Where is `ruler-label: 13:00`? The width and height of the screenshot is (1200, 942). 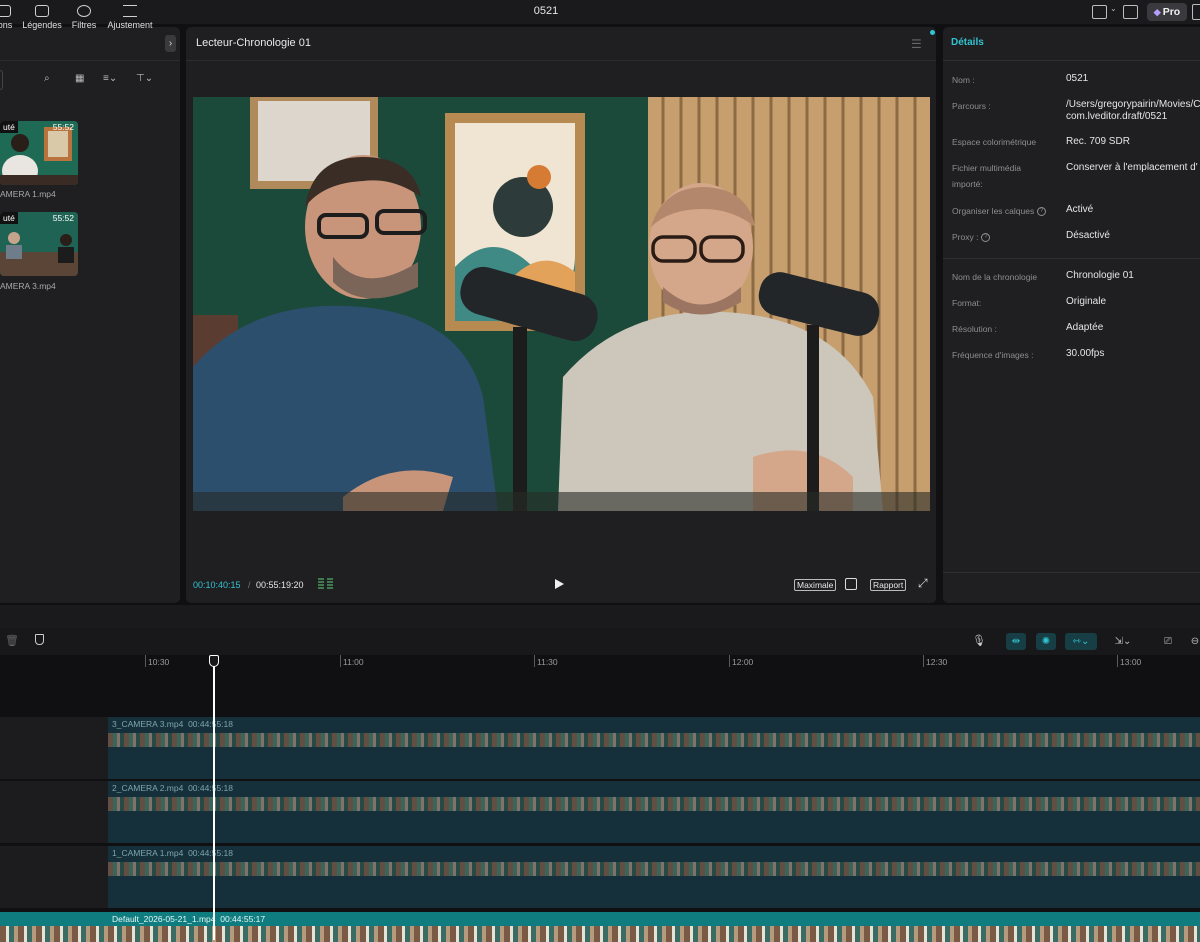 ruler-label: 13:00 is located at coordinates (1131, 662).